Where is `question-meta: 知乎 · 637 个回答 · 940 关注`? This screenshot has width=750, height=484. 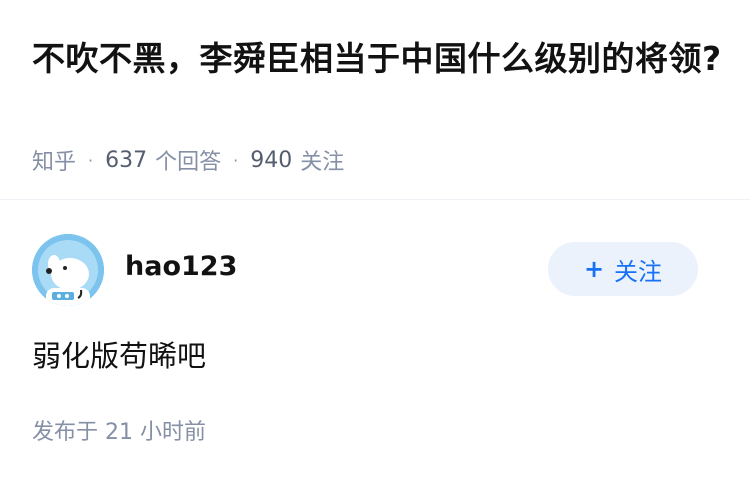 question-meta: 知乎 · 637 个回答 · 940 关注 is located at coordinates (188, 160).